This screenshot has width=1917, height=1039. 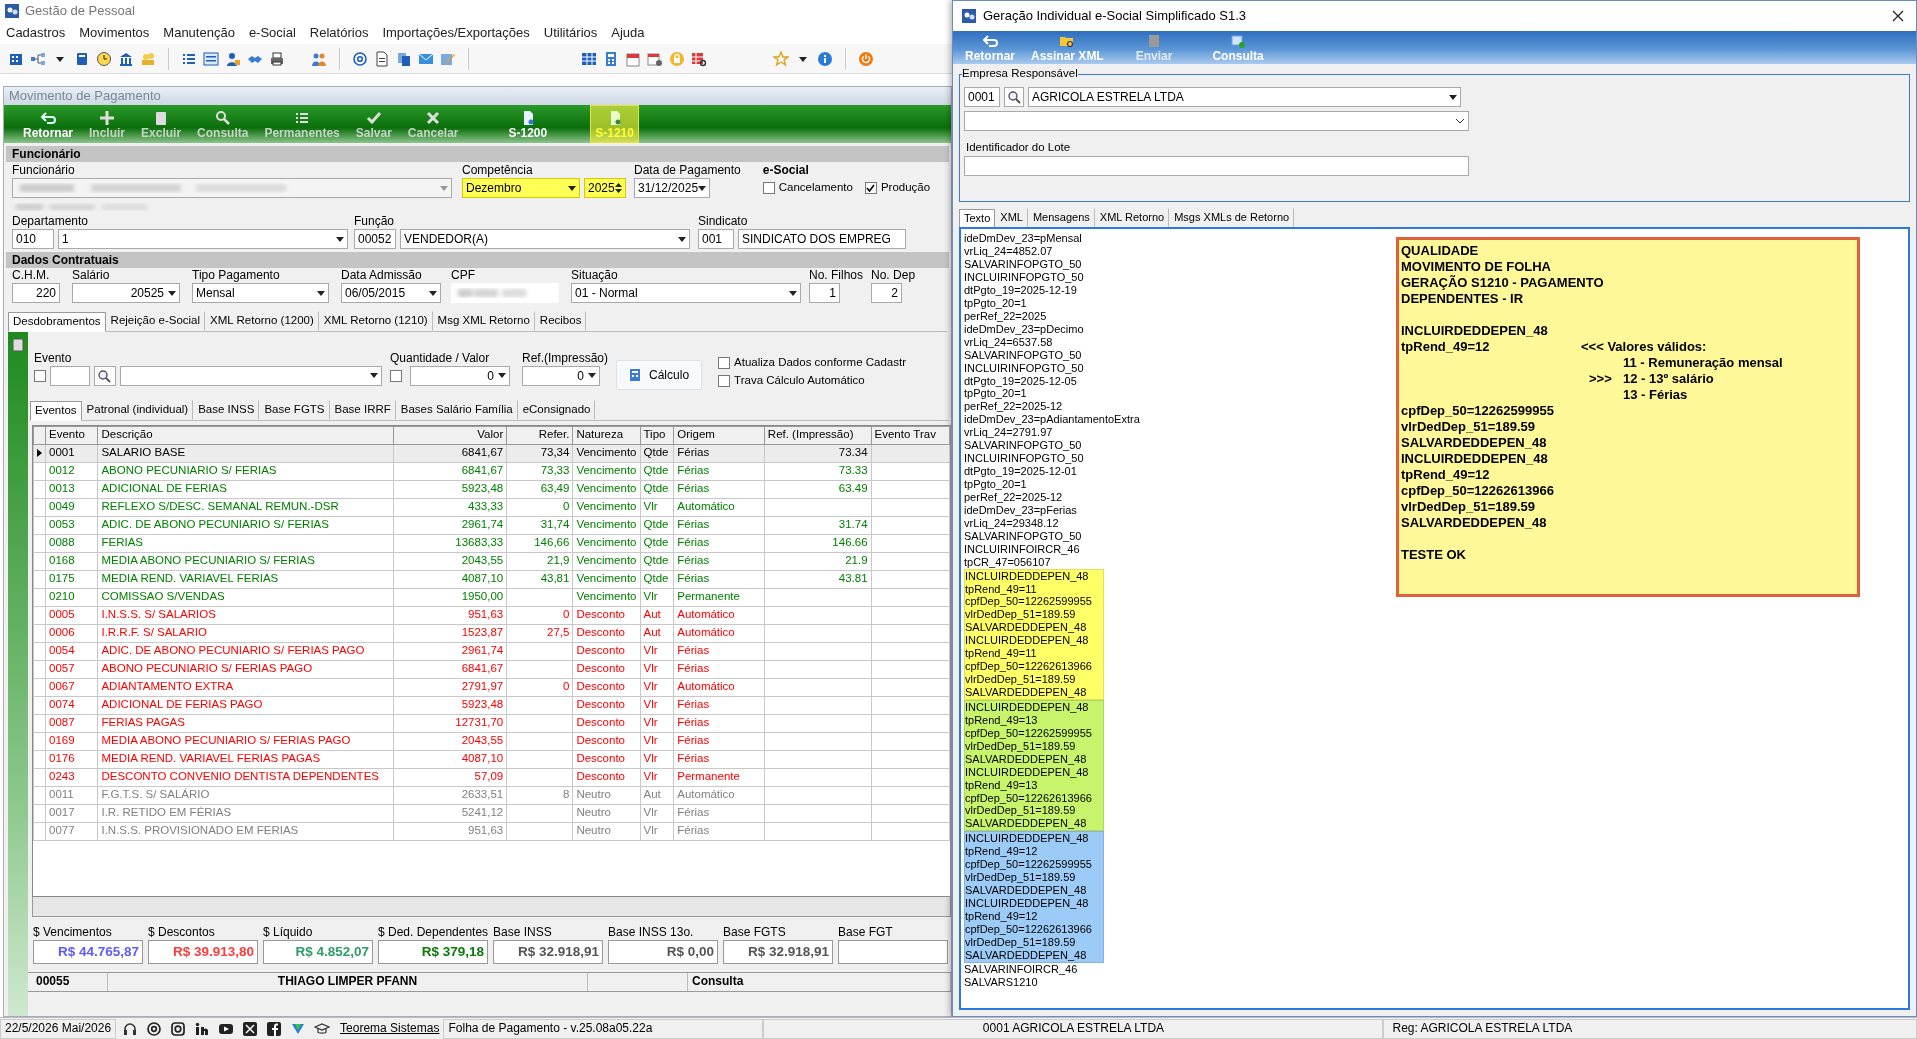 I want to click on input-field: SINDICATO DOS EMPREG, so click(x=822, y=239).